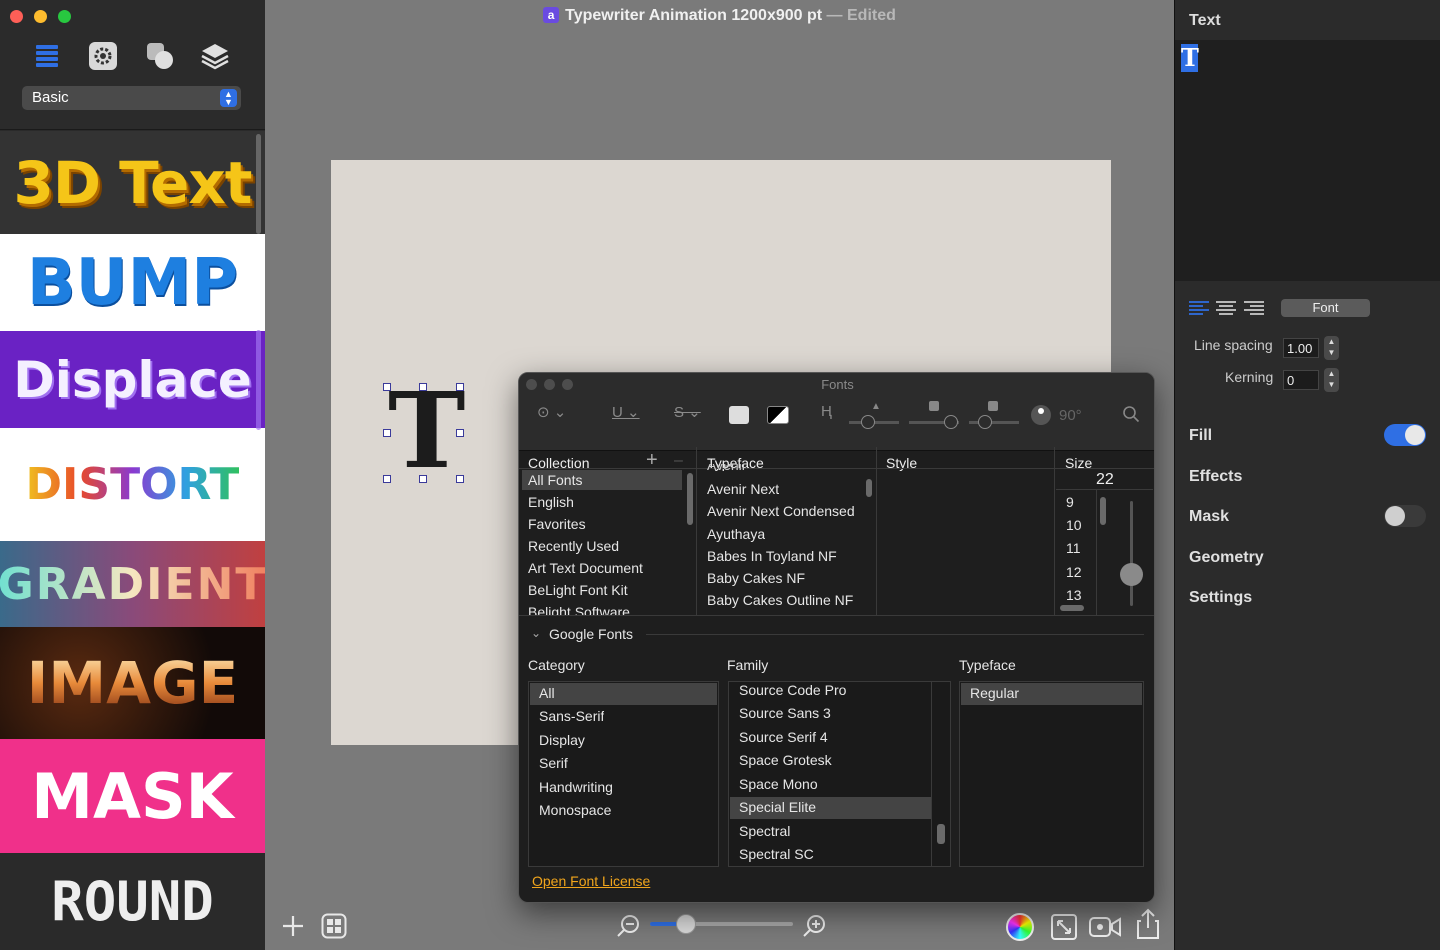  Describe the element at coordinates (47, 56) in the screenshot. I see `list-icon` at that location.